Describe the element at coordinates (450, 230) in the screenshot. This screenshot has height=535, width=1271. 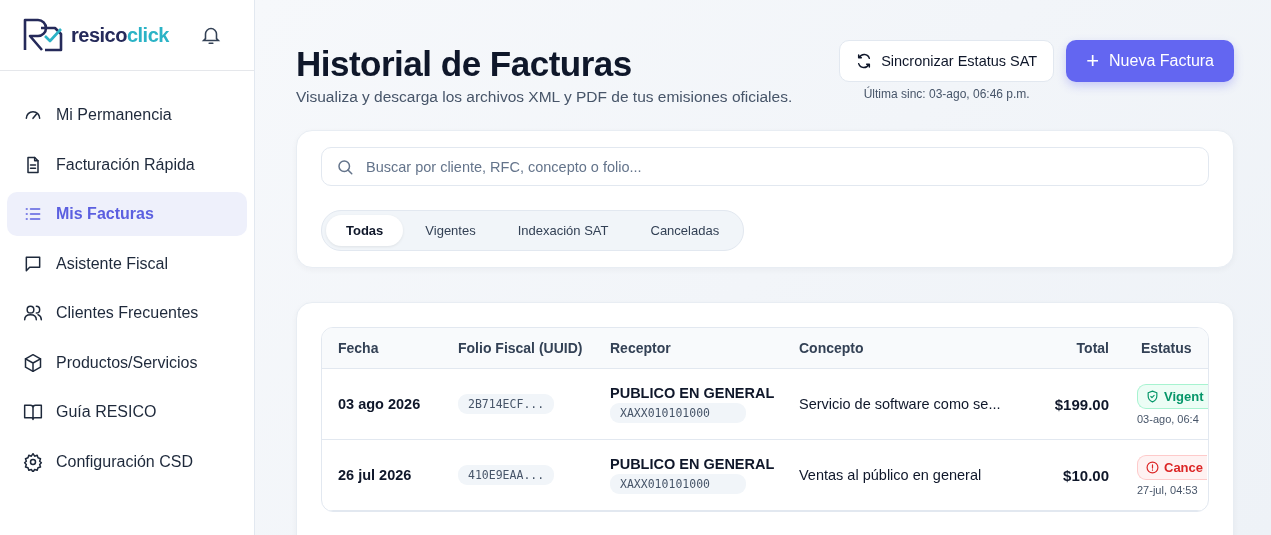
I see `filter-tab: Vigentes` at that location.